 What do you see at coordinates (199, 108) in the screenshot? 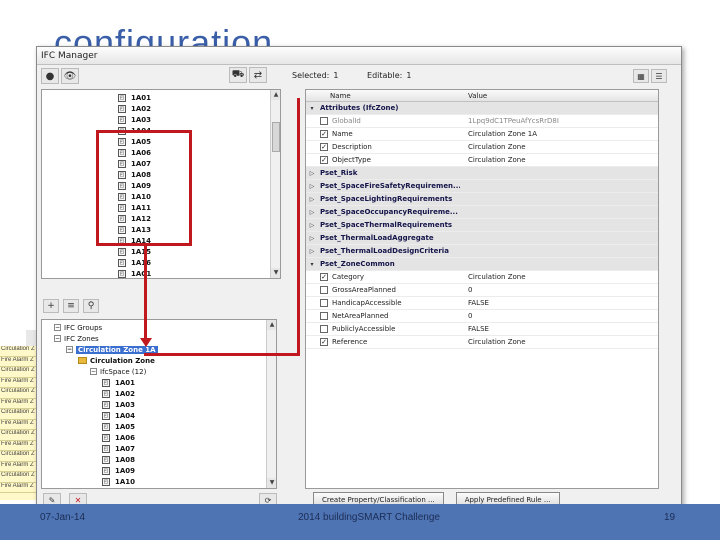
I see `space-tree-item: ◰ 1A02` at bounding box center [199, 108].